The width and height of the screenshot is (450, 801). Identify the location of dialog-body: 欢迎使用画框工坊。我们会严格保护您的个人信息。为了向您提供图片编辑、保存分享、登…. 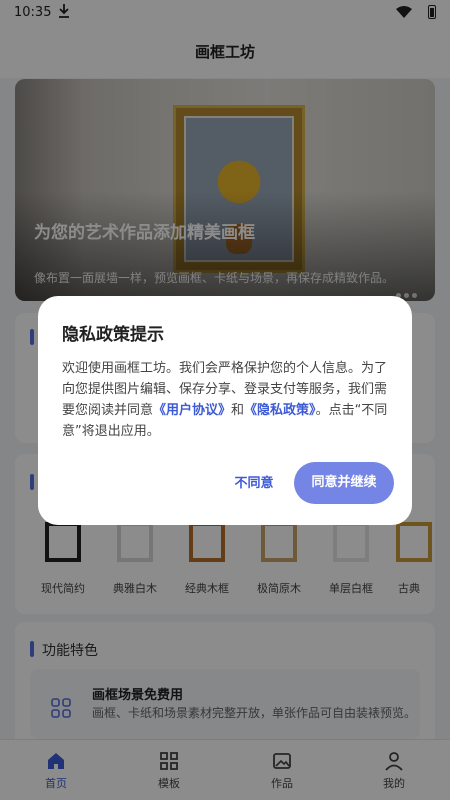
(225, 400).